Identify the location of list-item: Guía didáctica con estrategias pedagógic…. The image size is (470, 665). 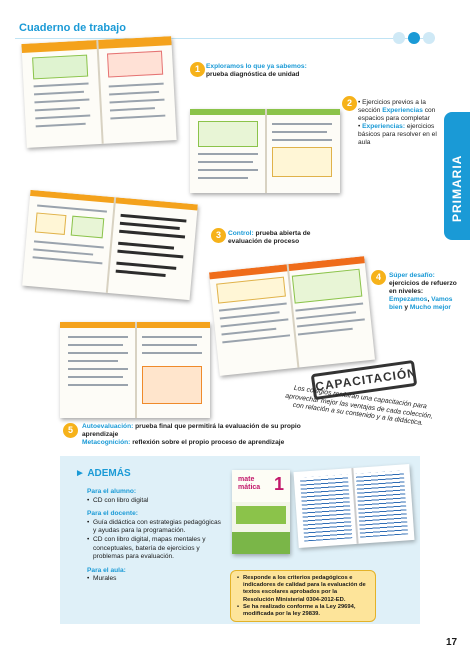
(154, 527).